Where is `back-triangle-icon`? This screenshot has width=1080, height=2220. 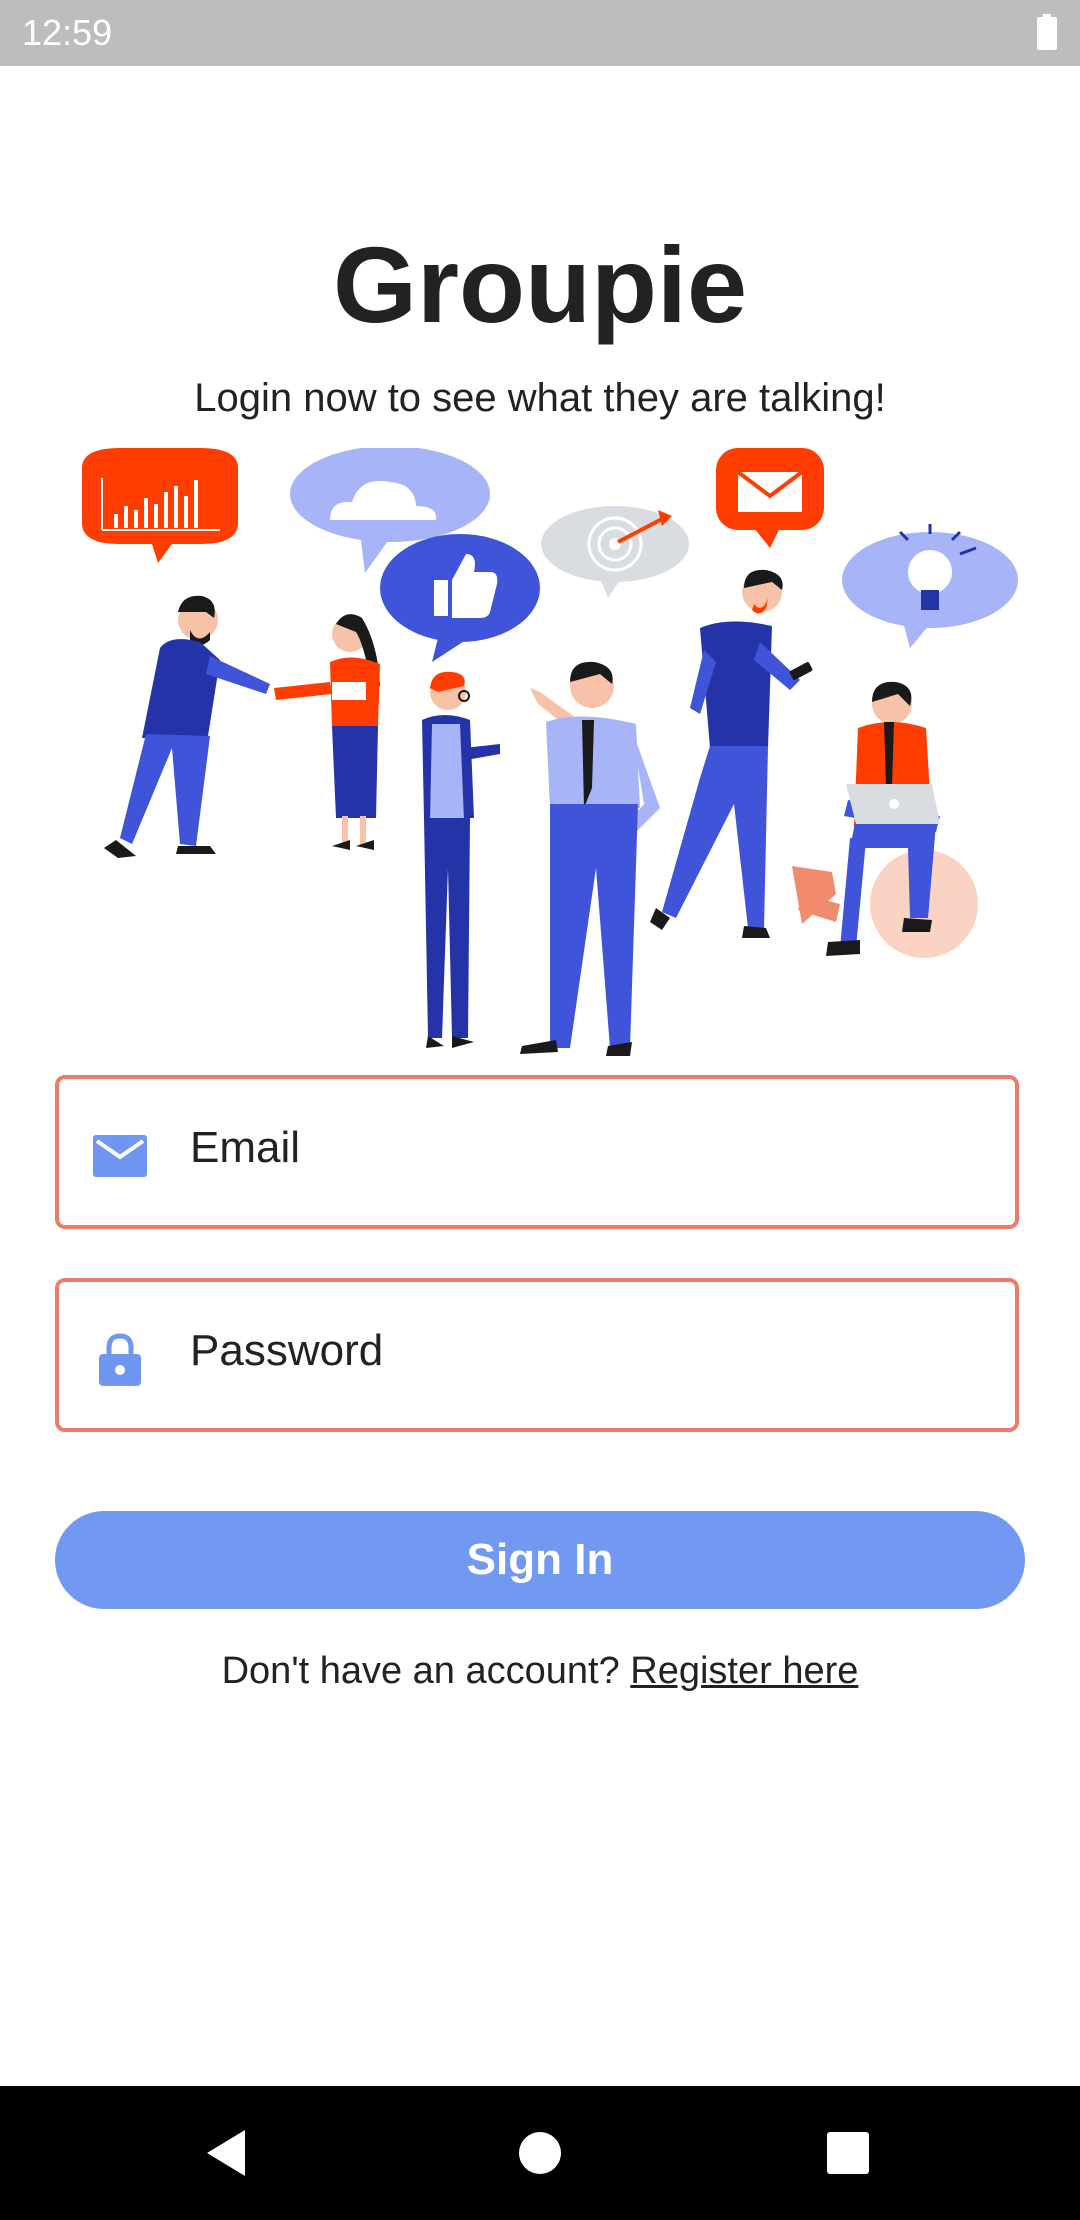
back-triangle-icon is located at coordinates (226, 2153).